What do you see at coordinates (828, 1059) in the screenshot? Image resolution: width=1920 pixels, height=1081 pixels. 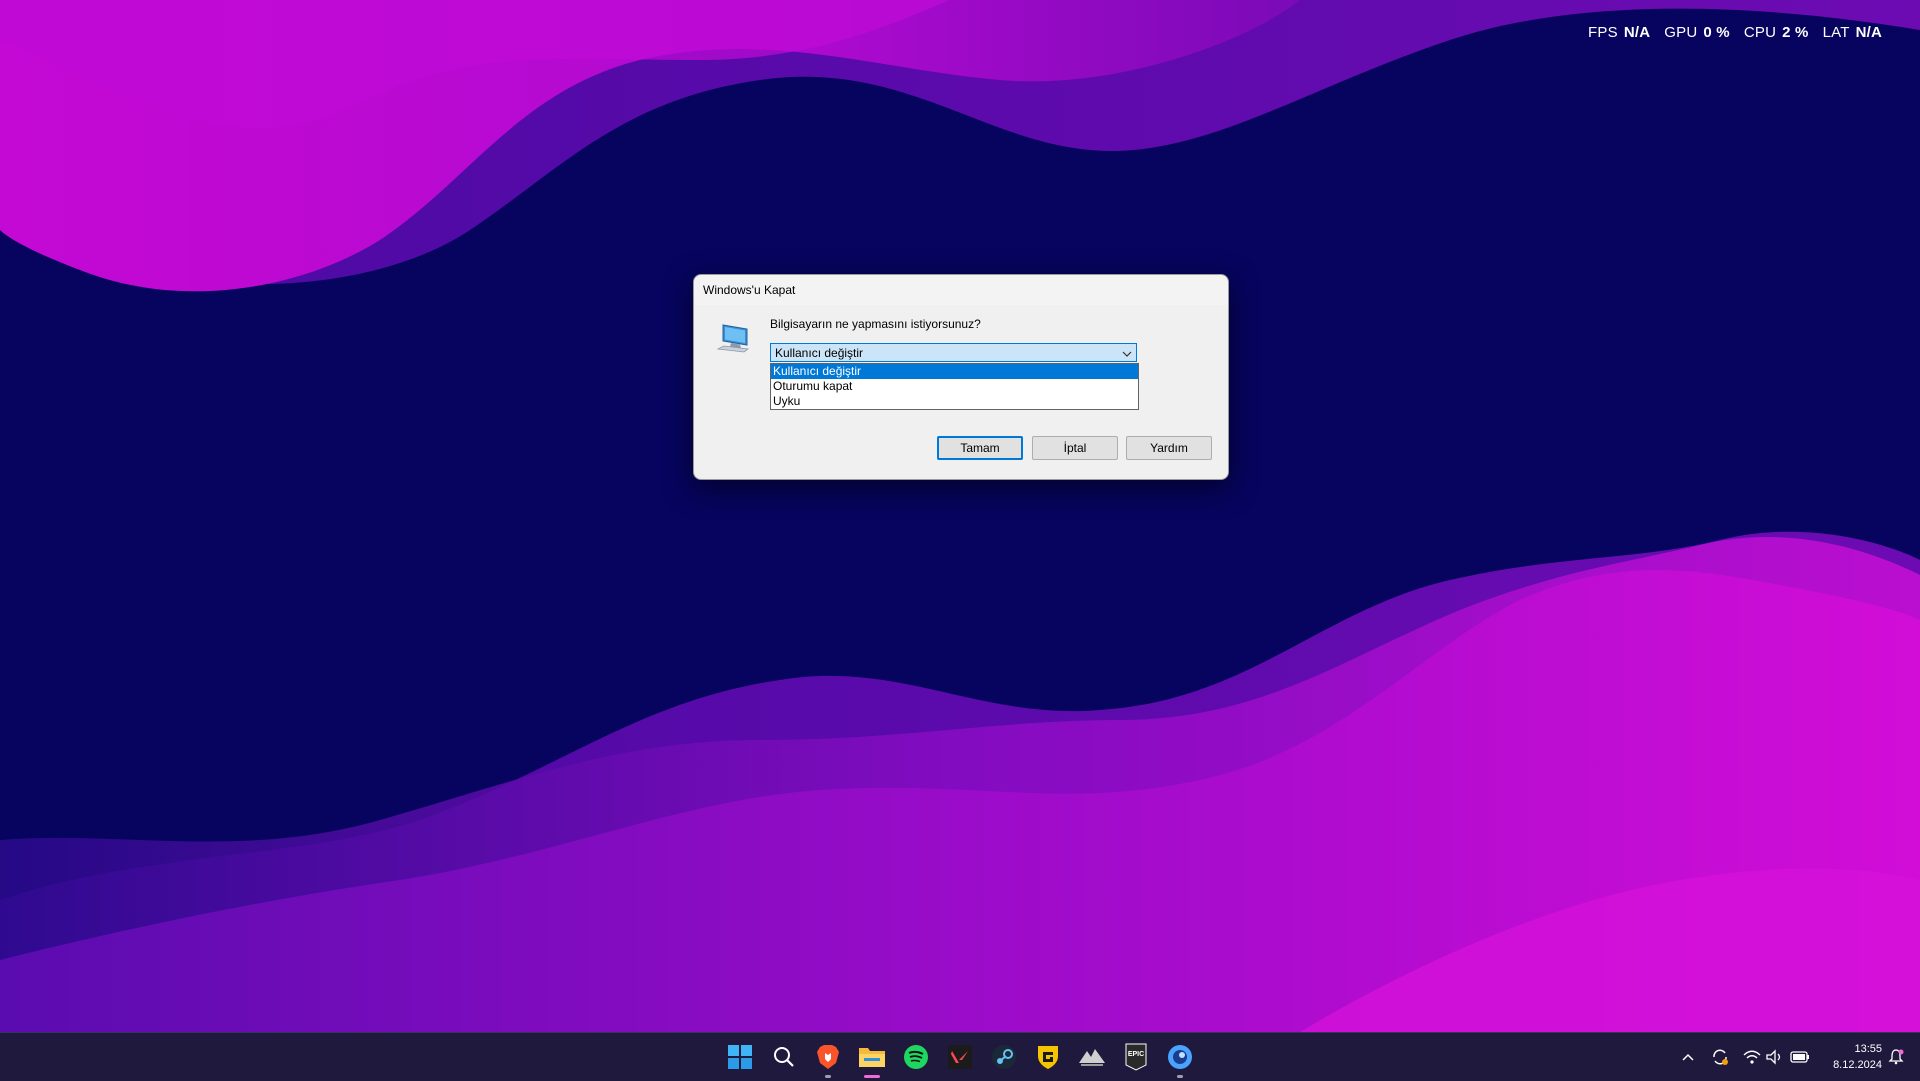 I see `brave-browser-icon` at bounding box center [828, 1059].